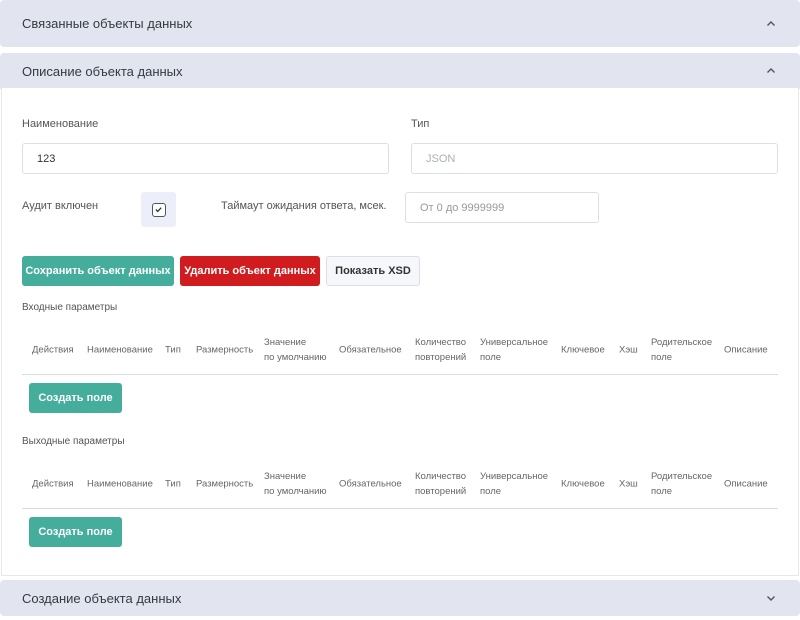 The image size is (800, 620). What do you see at coordinates (400, 598) in the screenshot?
I see `accordion-create-object: Создание объекта данных` at bounding box center [400, 598].